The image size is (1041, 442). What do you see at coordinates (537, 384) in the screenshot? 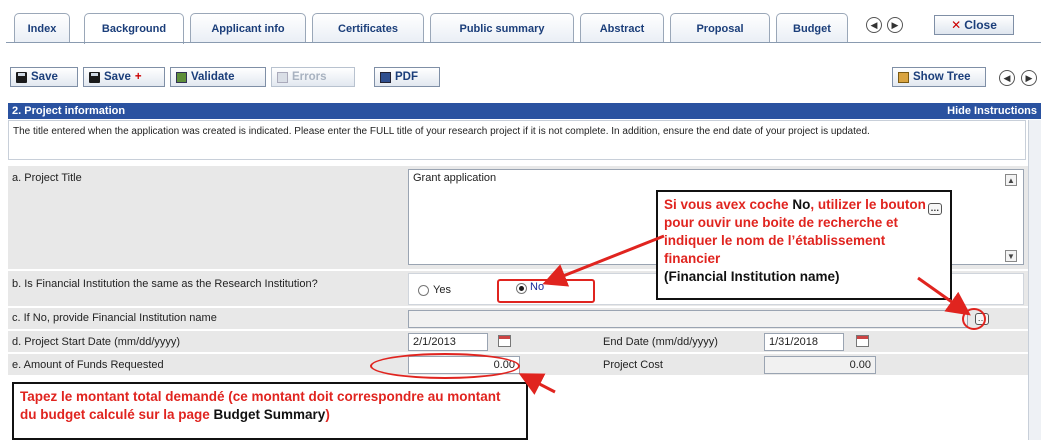
I see `arrow-to-amount` at bounding box center [537, 384].